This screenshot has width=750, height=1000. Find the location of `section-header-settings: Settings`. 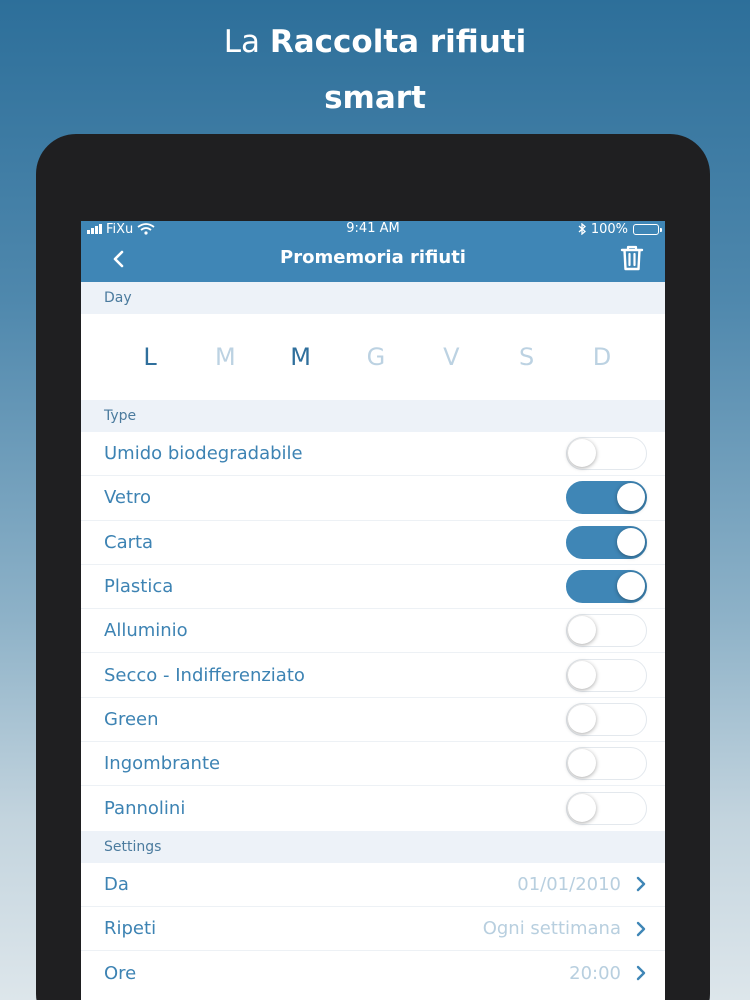

section-header-settings: Settings is located at coordinates (373, 846).